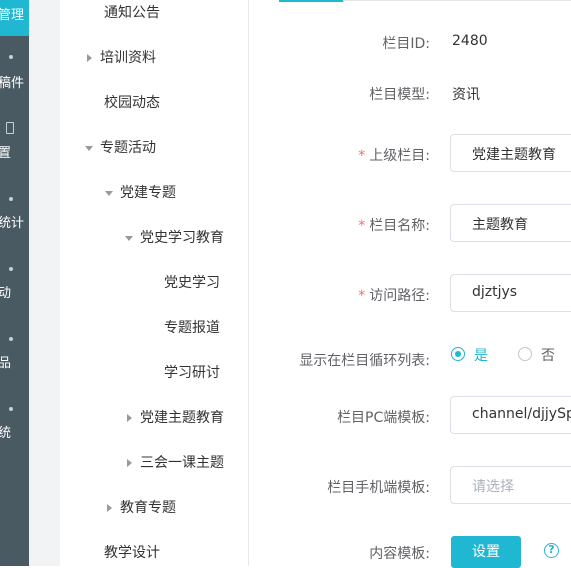 This screenshot has height=568, width=571. I want to click on rail-item-1-label: 稿件, so click(12, 84).